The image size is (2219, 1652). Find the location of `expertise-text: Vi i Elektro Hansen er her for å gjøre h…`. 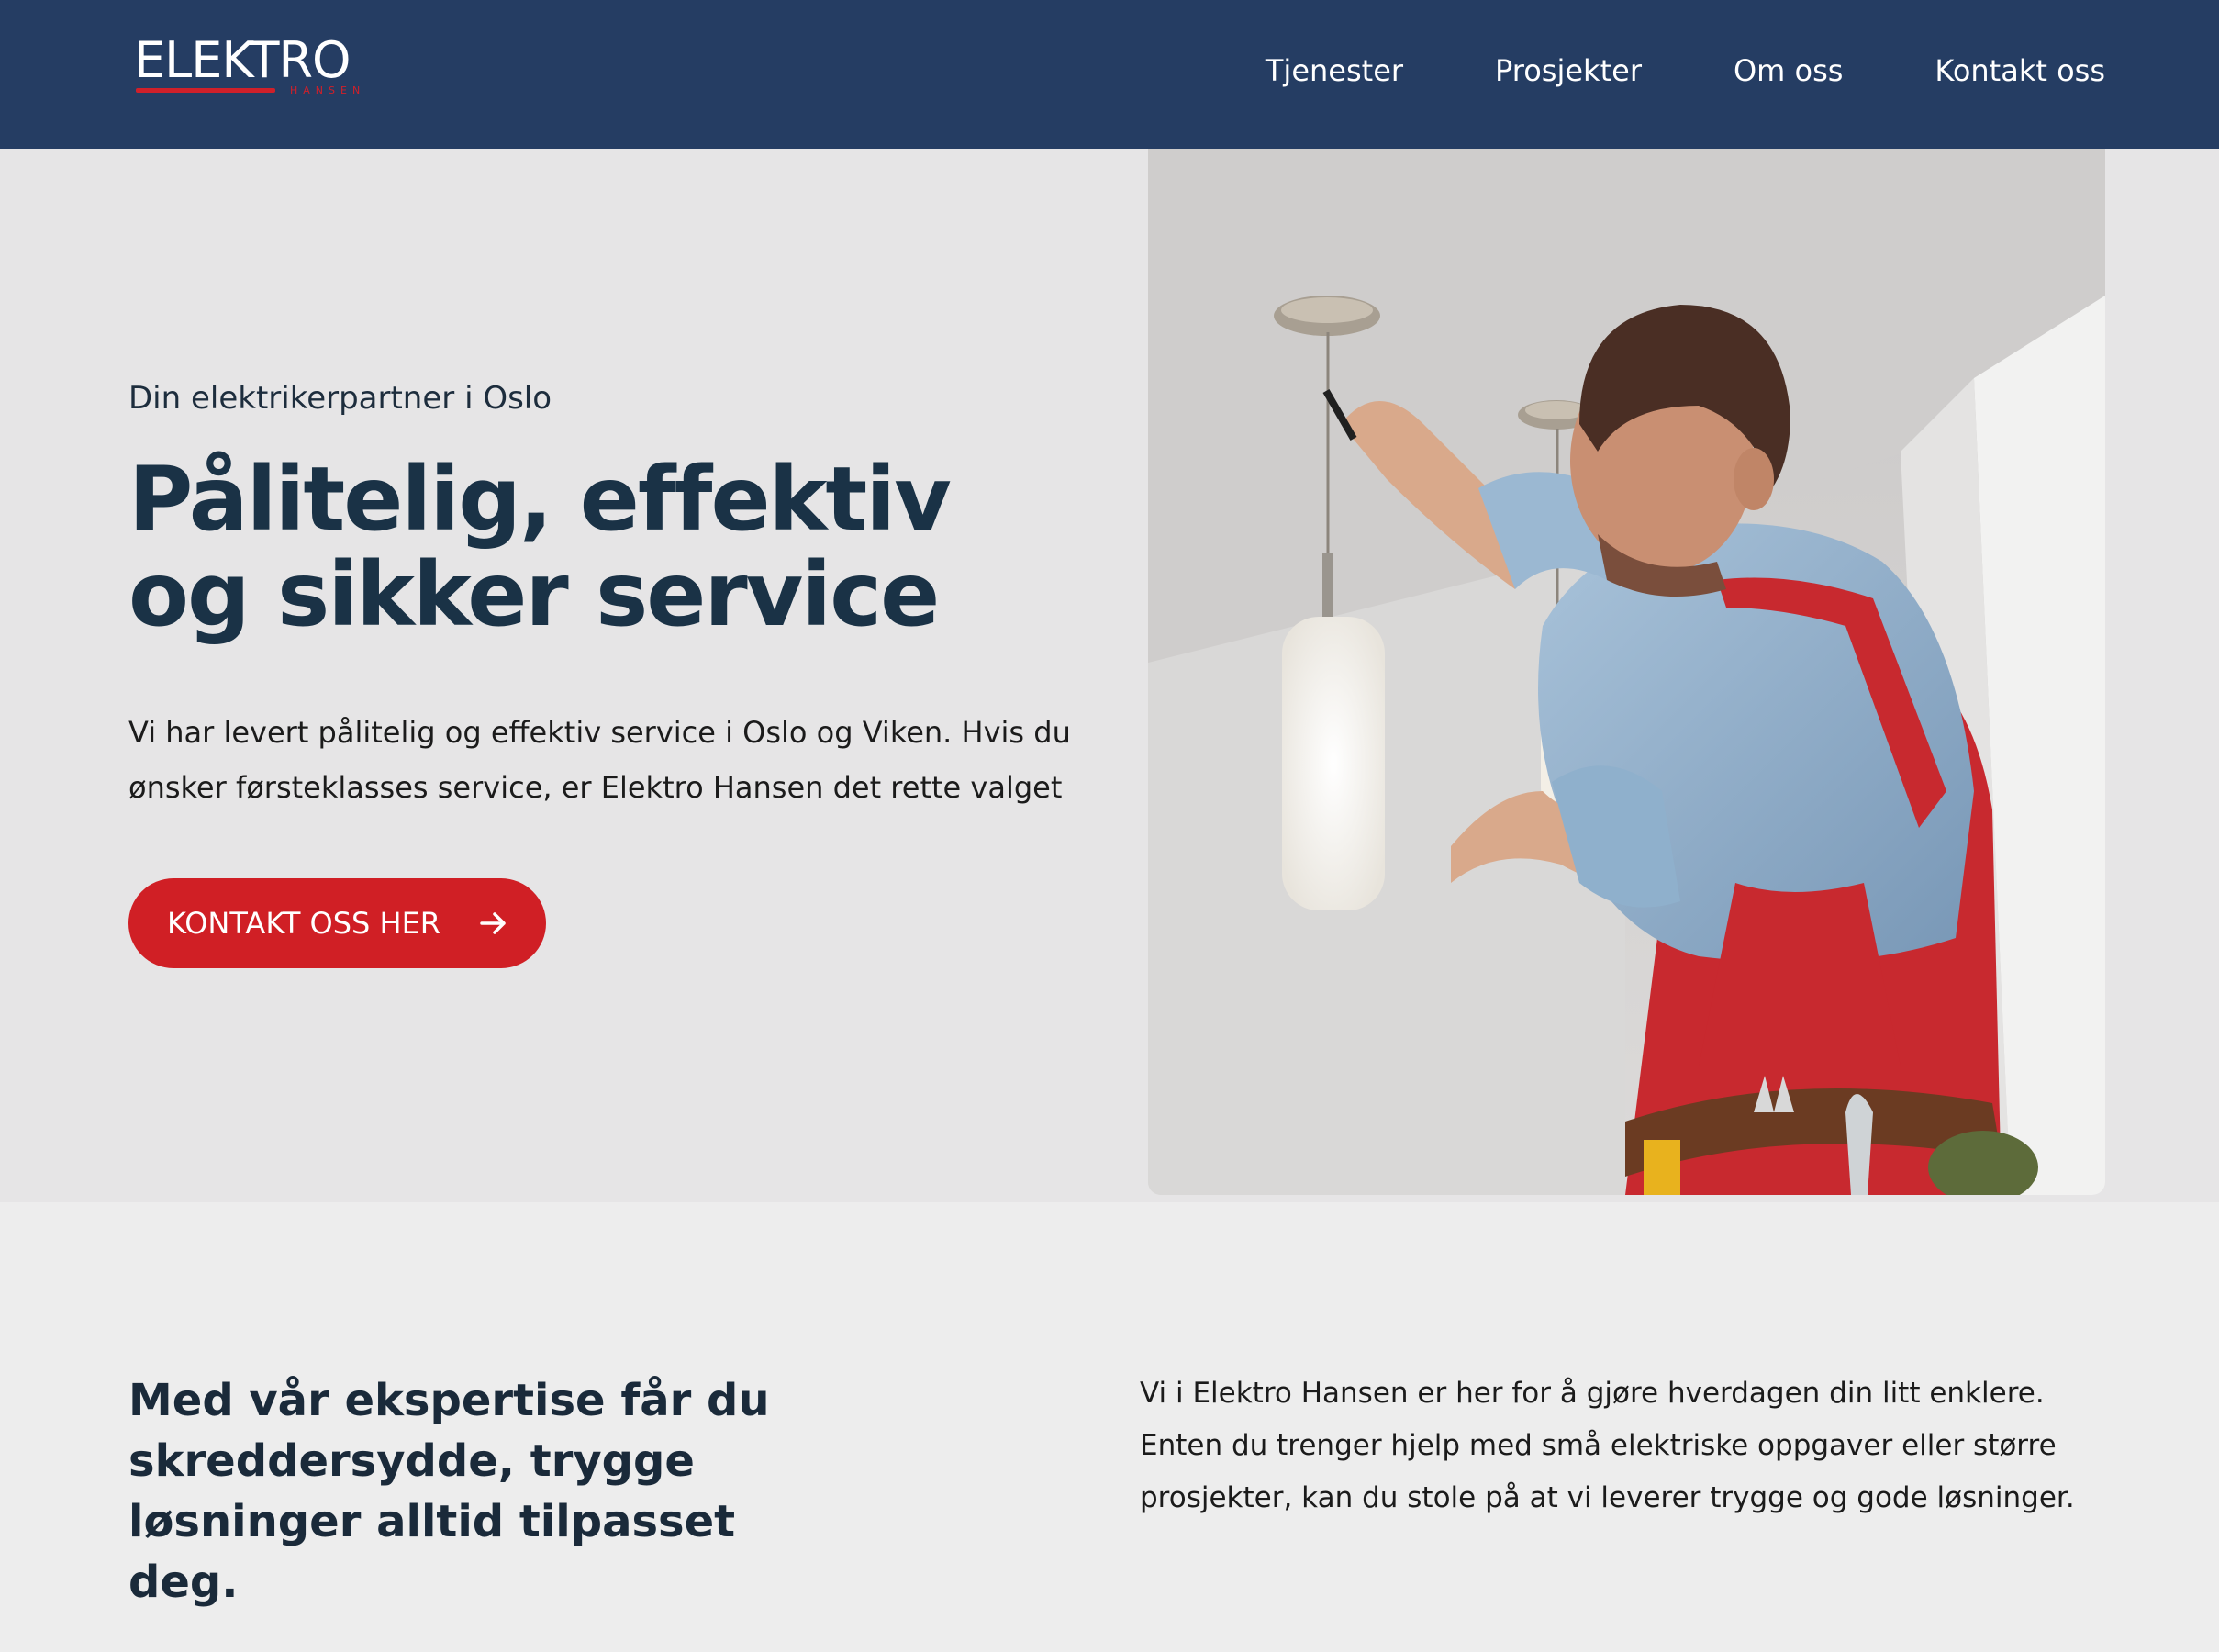

expertise-text: Vi i Elektro Hansen er her for å gjøre h… is located at coordinates (1607, 1445).